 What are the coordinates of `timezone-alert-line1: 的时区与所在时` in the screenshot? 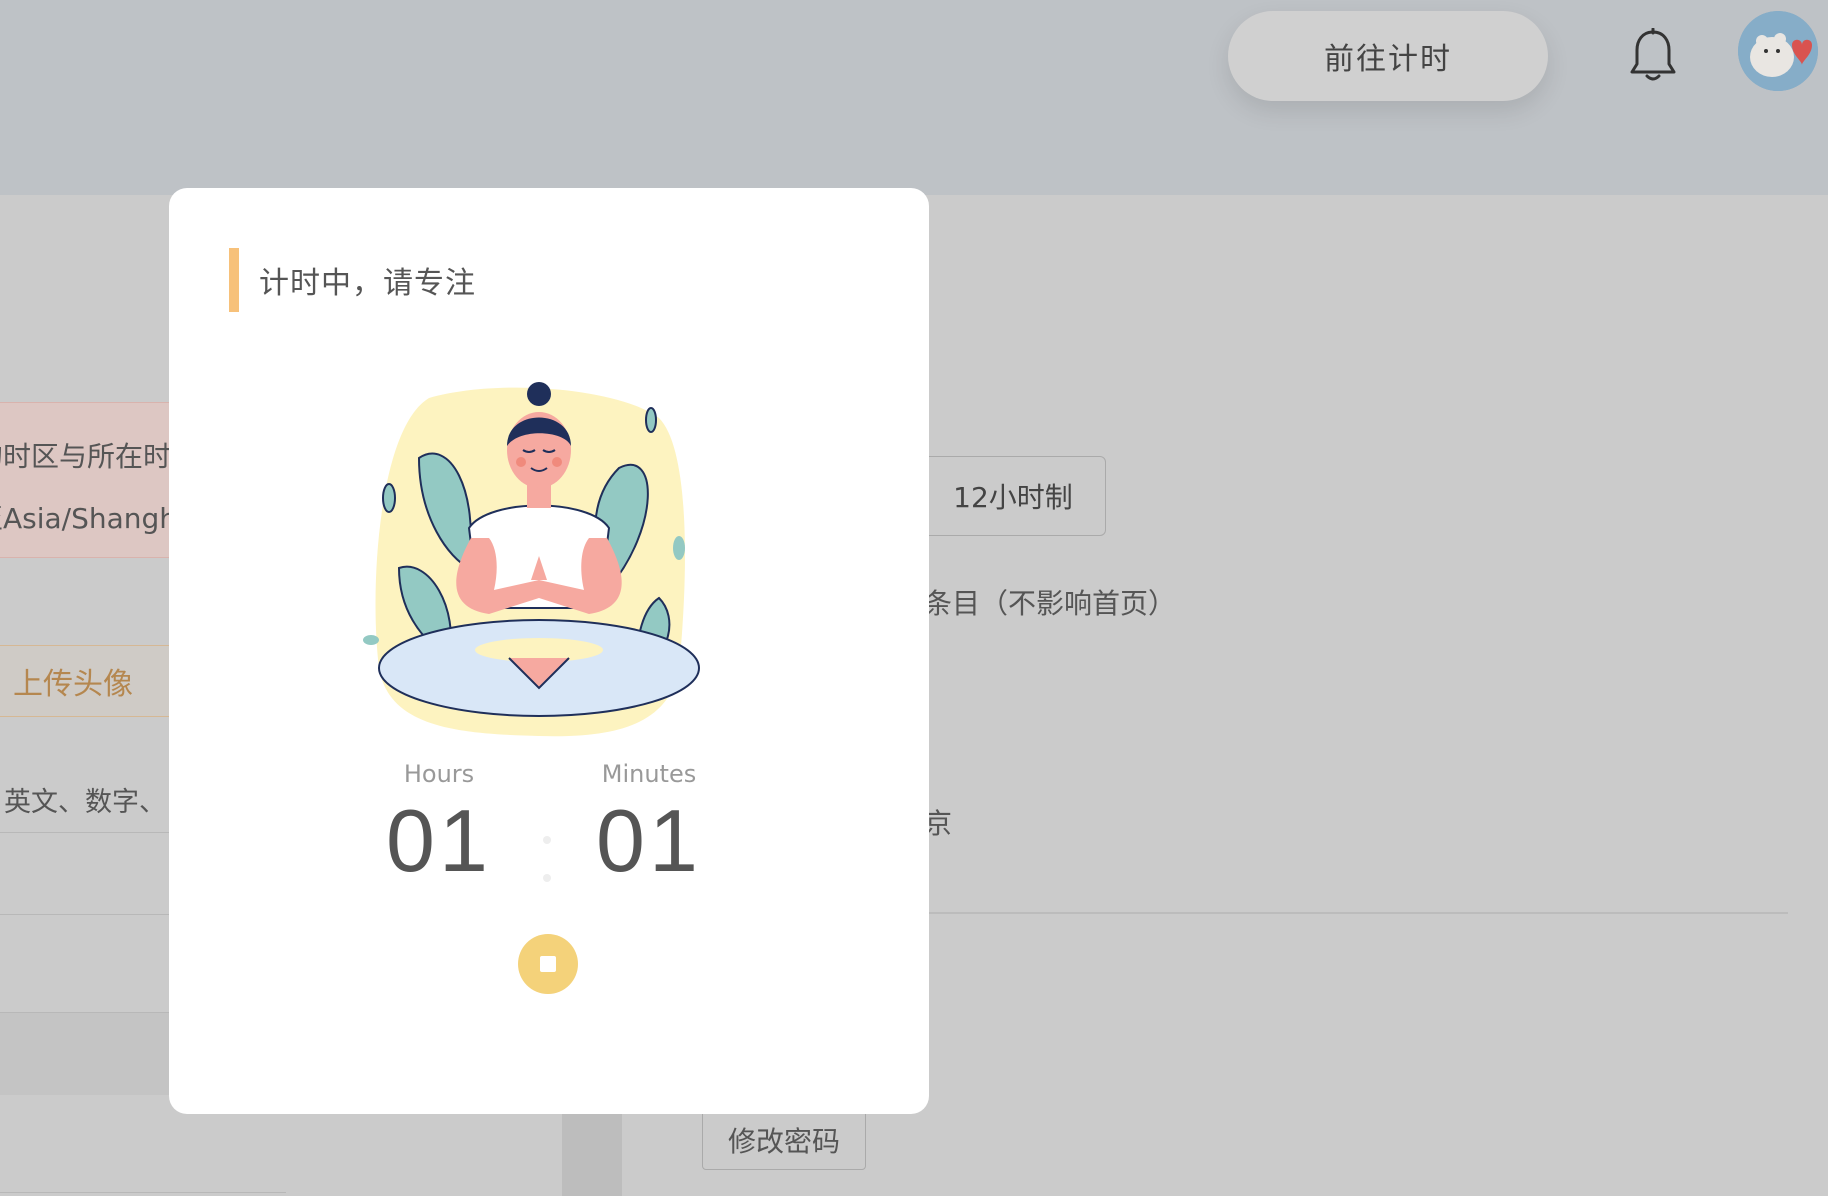 It's located at (86, 456).